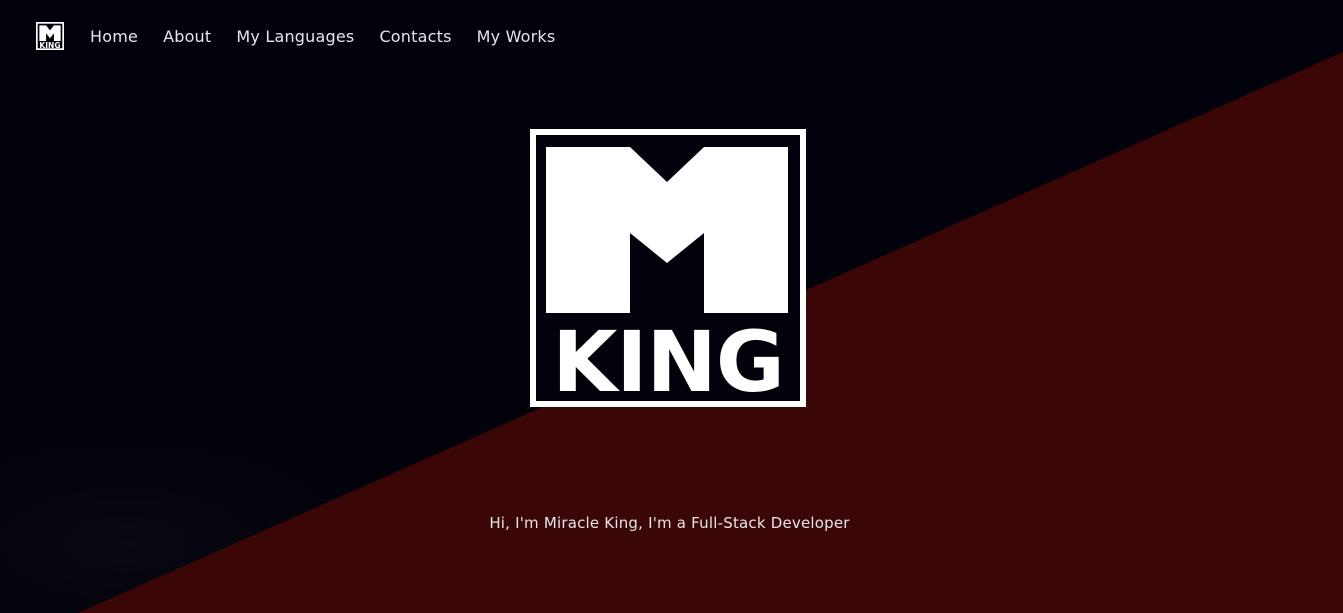 Image resolution: width=1343 pixels, height=613 pixels. Describe the element at coordinates (295, 36) in the screenshot. I see `nav-my-languages-link: My Languages` at that location.